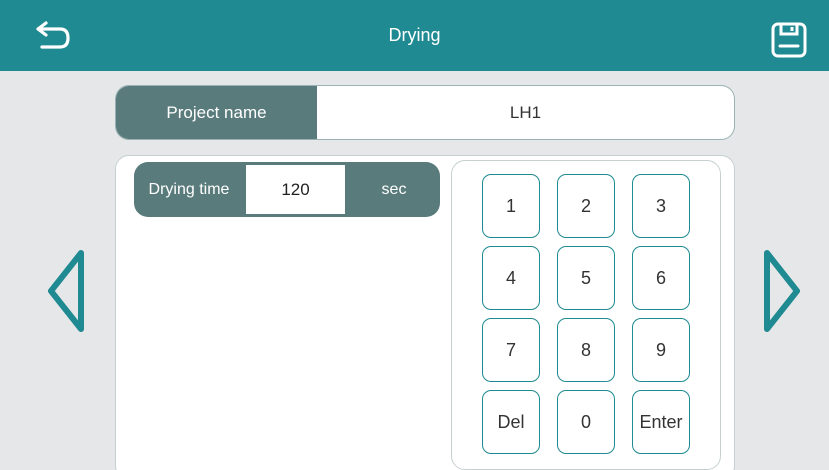 The image size is (829, 470). I want to click on drying-time-unit: sec, so click(394, 189).